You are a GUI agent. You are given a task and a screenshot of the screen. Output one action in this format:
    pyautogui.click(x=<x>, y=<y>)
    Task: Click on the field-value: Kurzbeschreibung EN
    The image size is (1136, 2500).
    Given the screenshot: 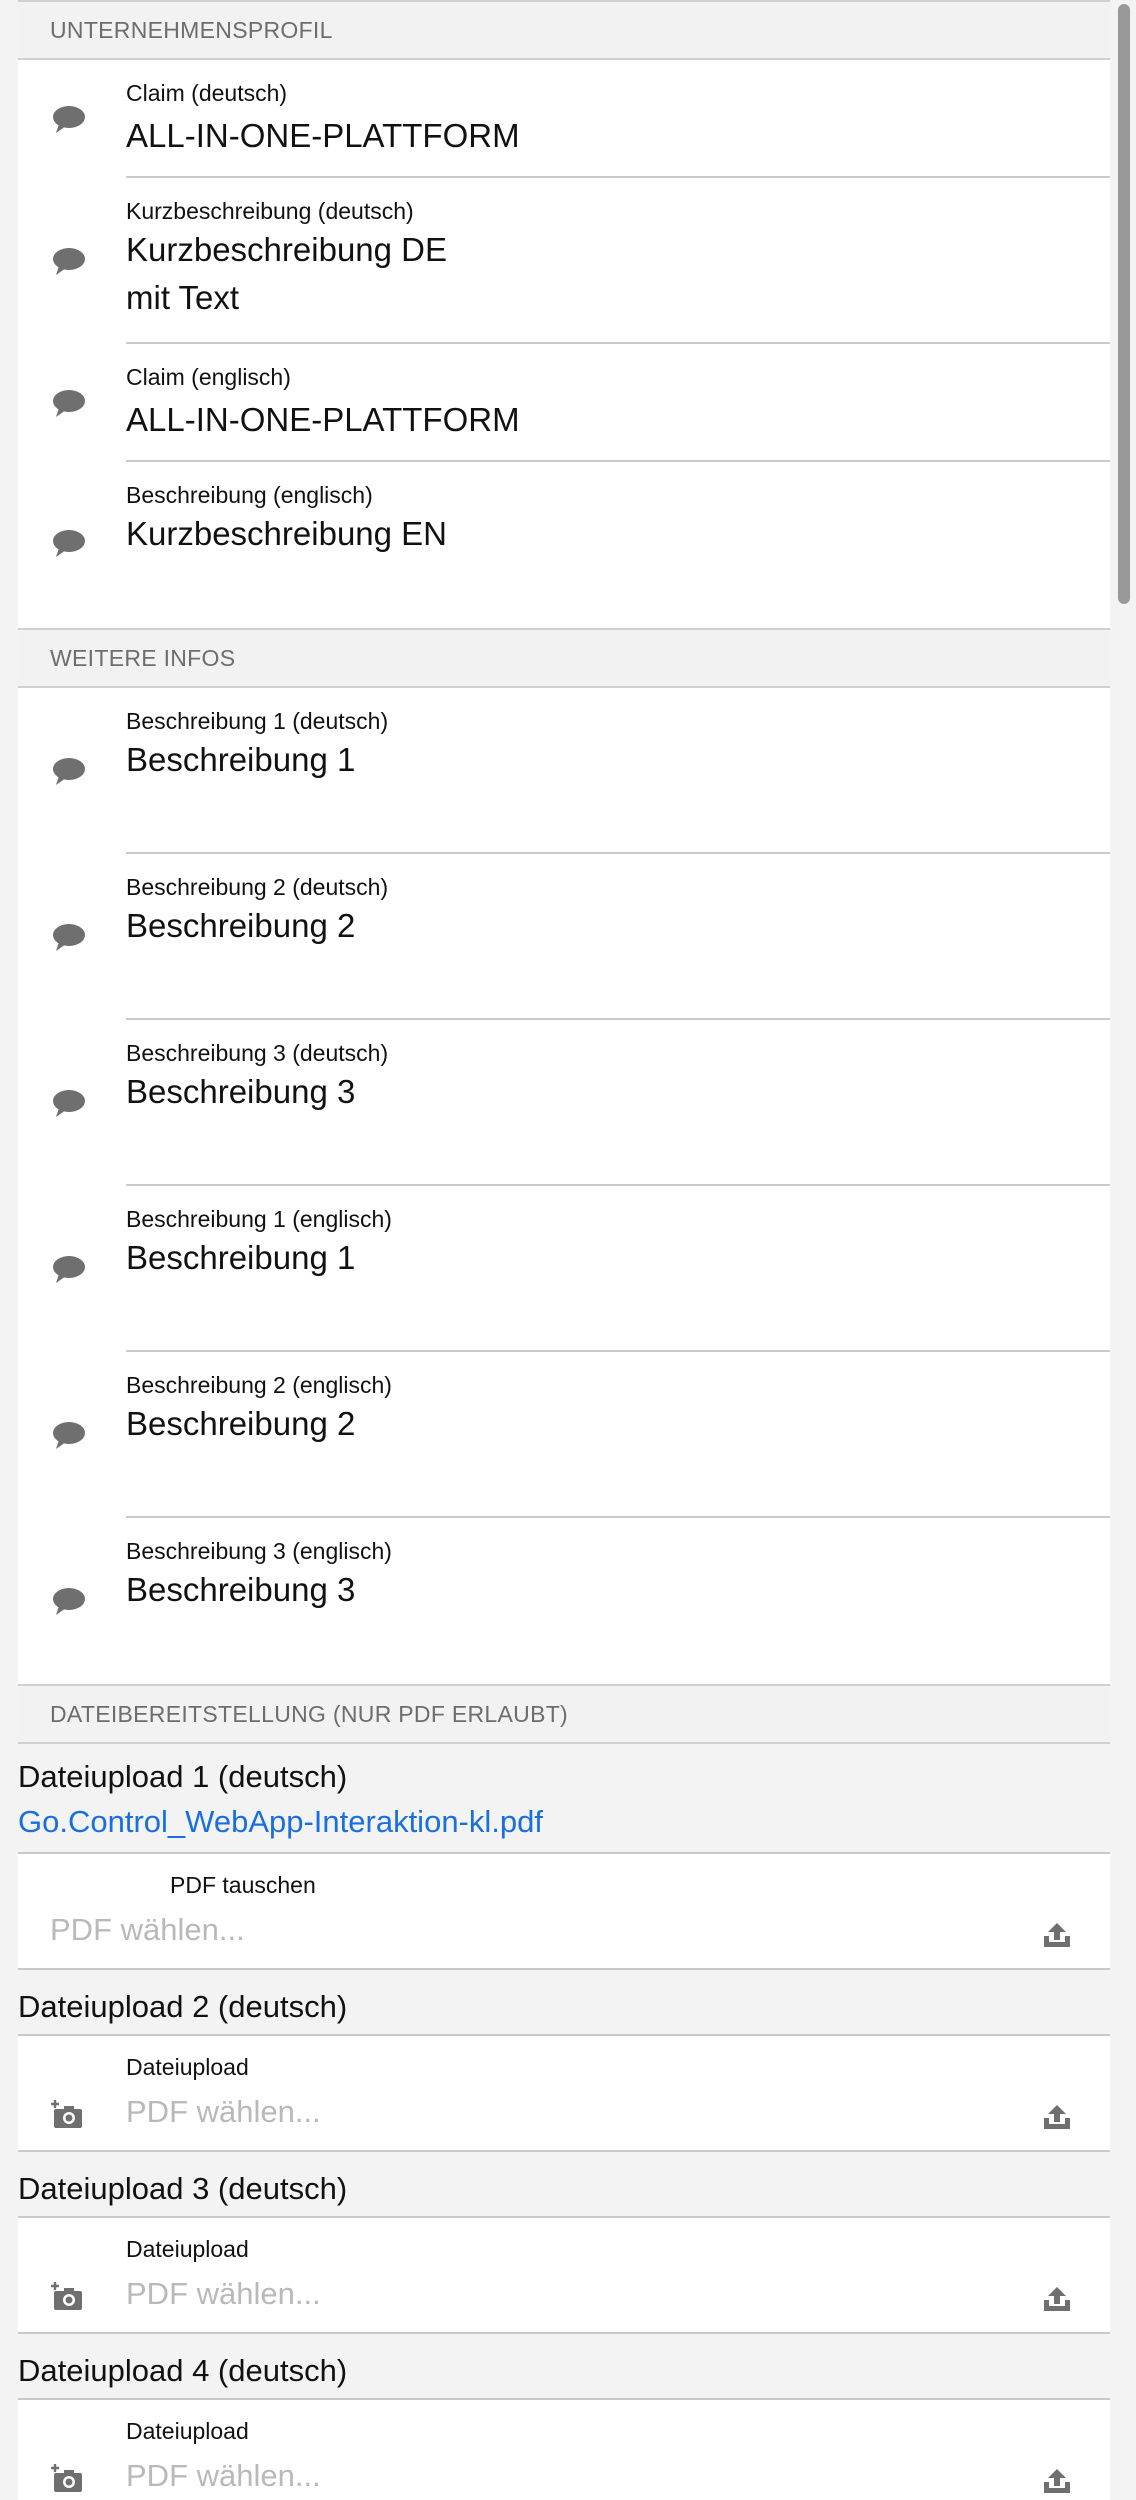 What is the action you would take?
    pyautogui.click(x=606, y=534)
    